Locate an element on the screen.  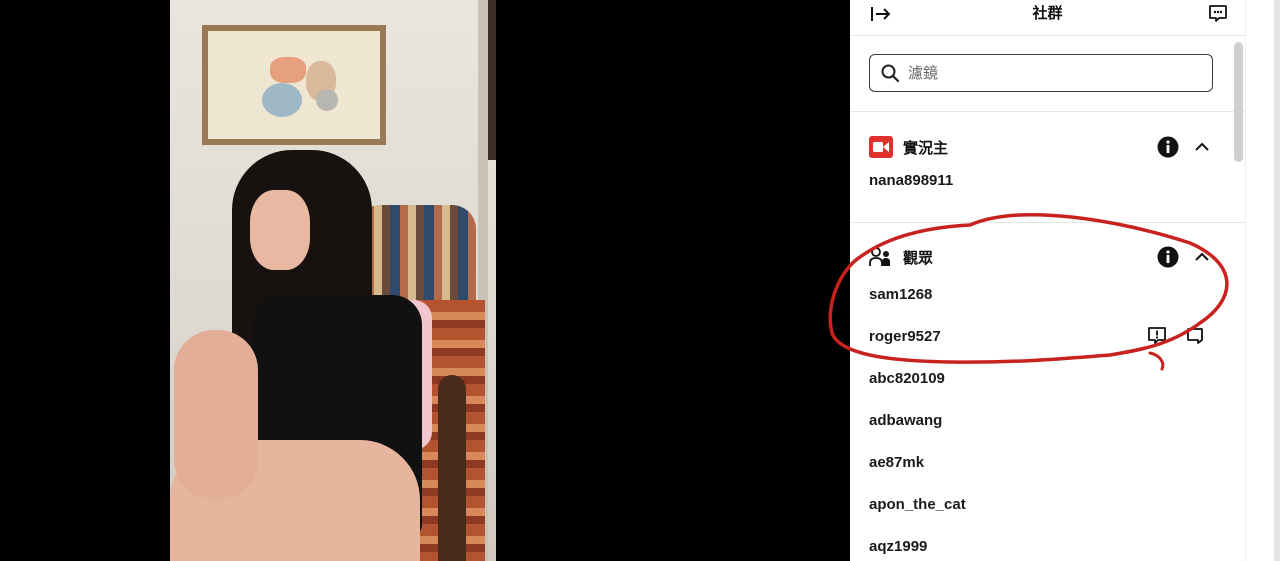
arrow-right-bar-icon is located at coordinates (881, 13).